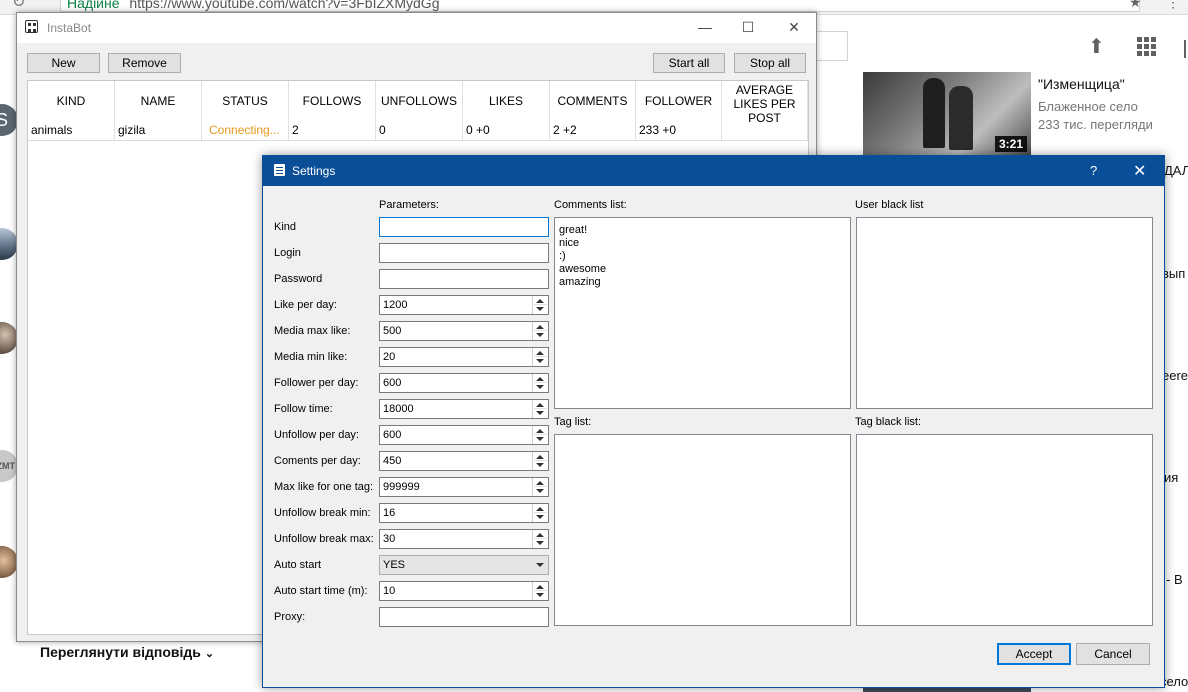 The height and width of the screenshot is (692, 1188). What do you see at coordinates (770, 63) in the screenshot?
I see `stop-all-button: Stop all` at bounding box center [770, 63].